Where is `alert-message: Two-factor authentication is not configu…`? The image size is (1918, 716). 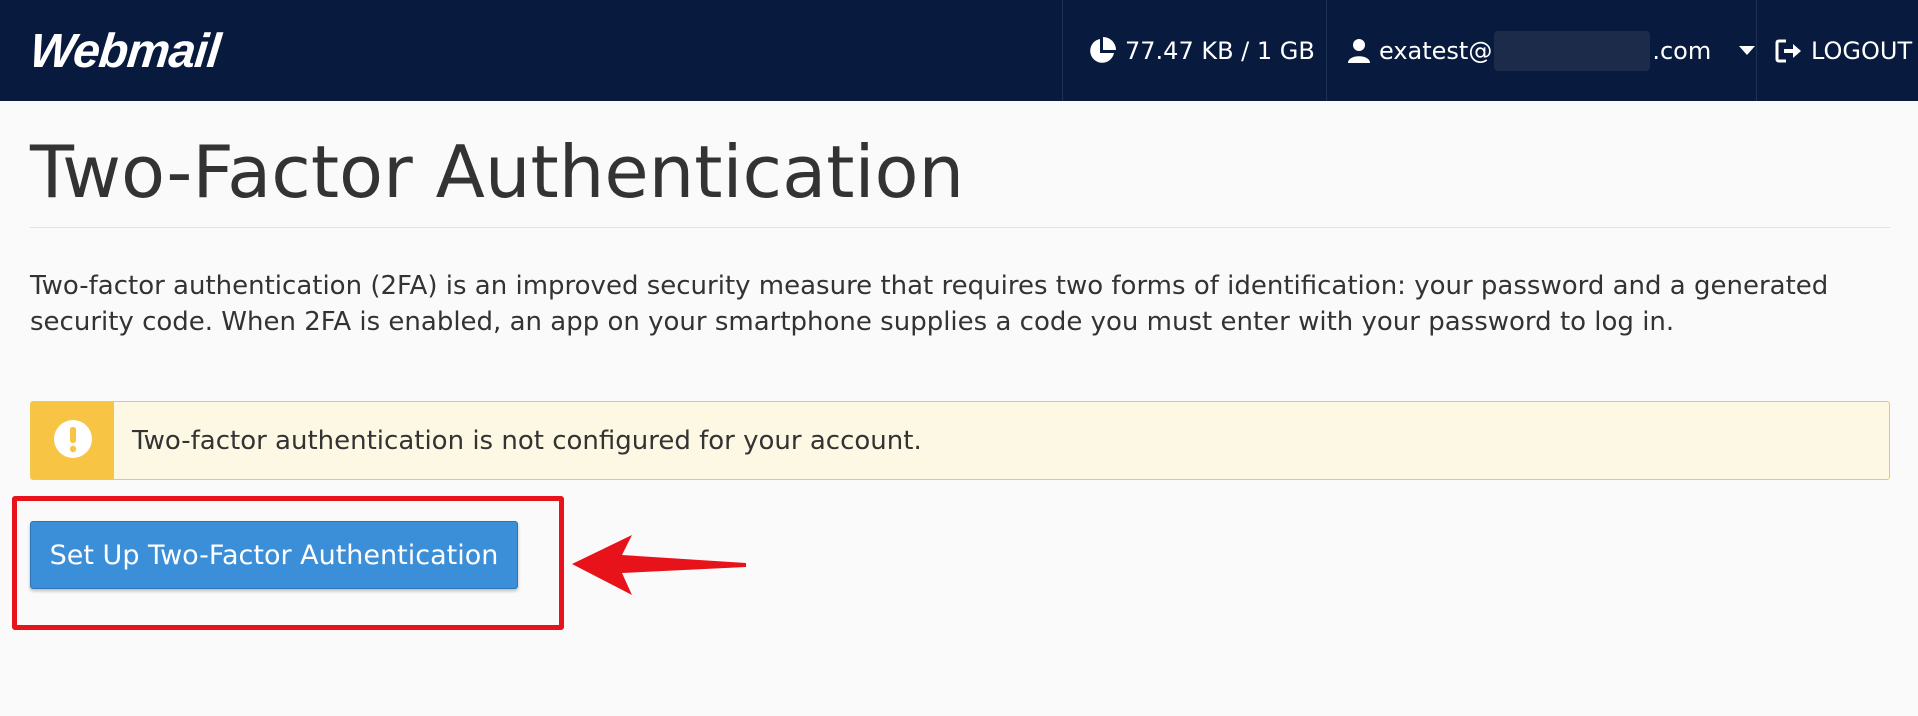 alert-message: Two-factor authentication is not configu… is located at coordinates (527, 440).